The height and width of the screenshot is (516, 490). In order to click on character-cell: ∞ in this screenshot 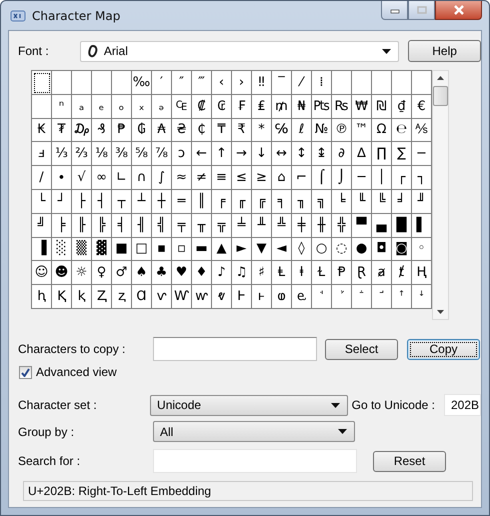, I will do `click(102, 178)`.